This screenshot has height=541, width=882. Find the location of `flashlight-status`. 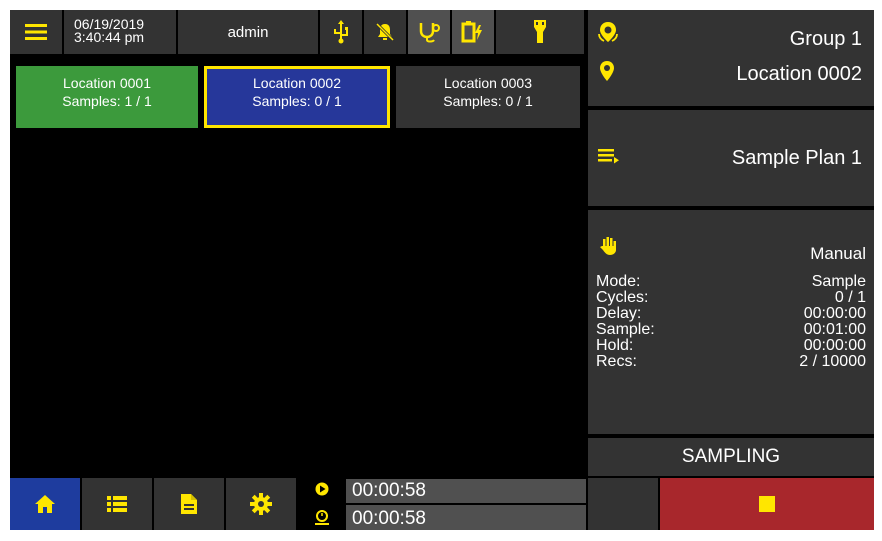

flashlight-status is located at coordinates (540, 32).